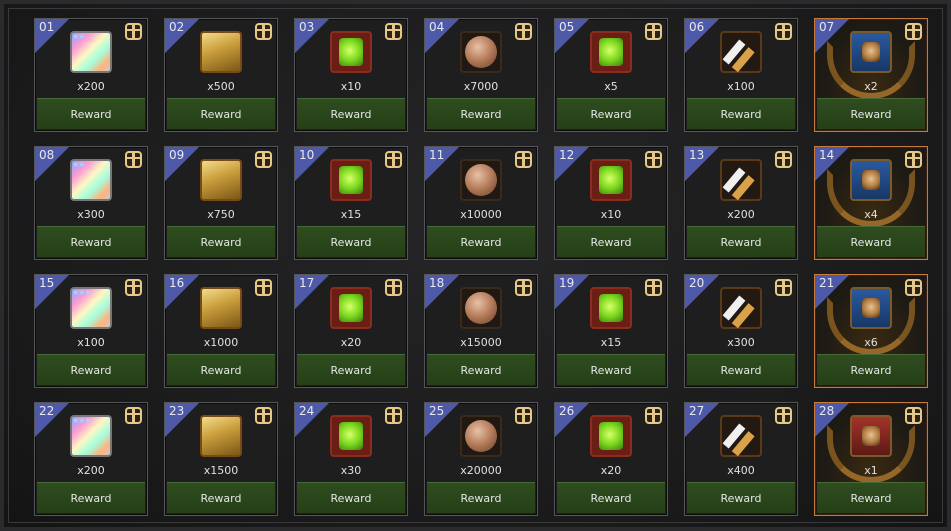 The image size is (951, 531). I want to click on reward-quantity: x1, so click(871, 470).